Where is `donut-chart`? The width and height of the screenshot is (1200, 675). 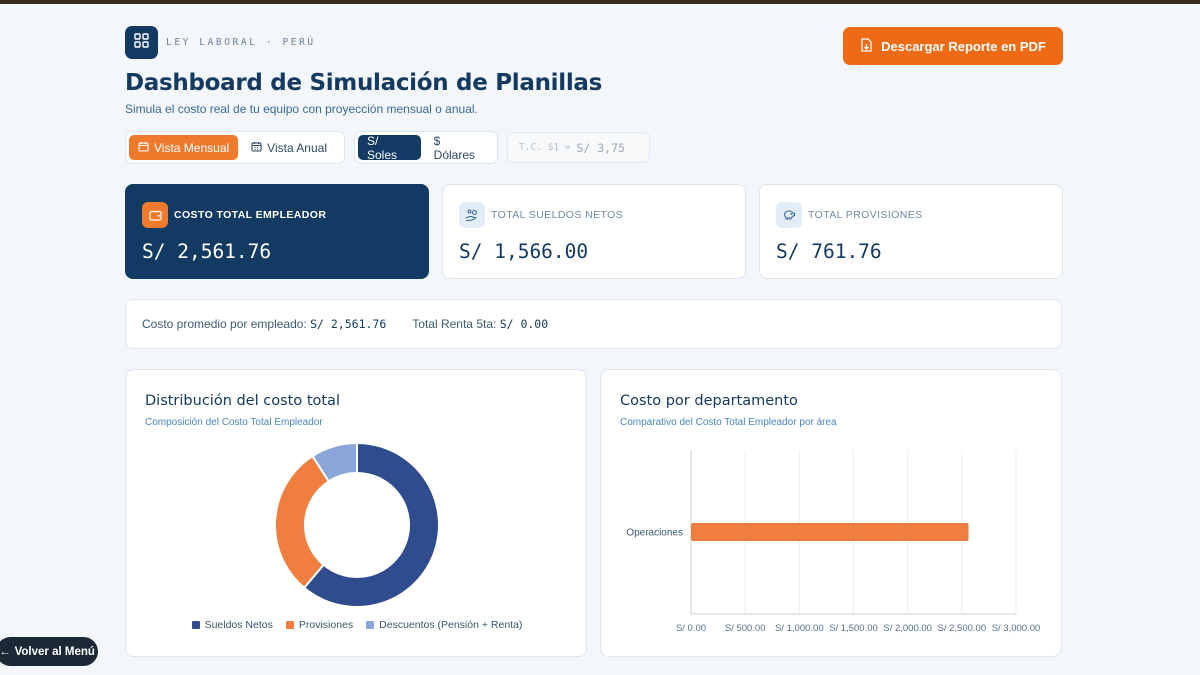
donut-chart is located at coordinates (357, 524).